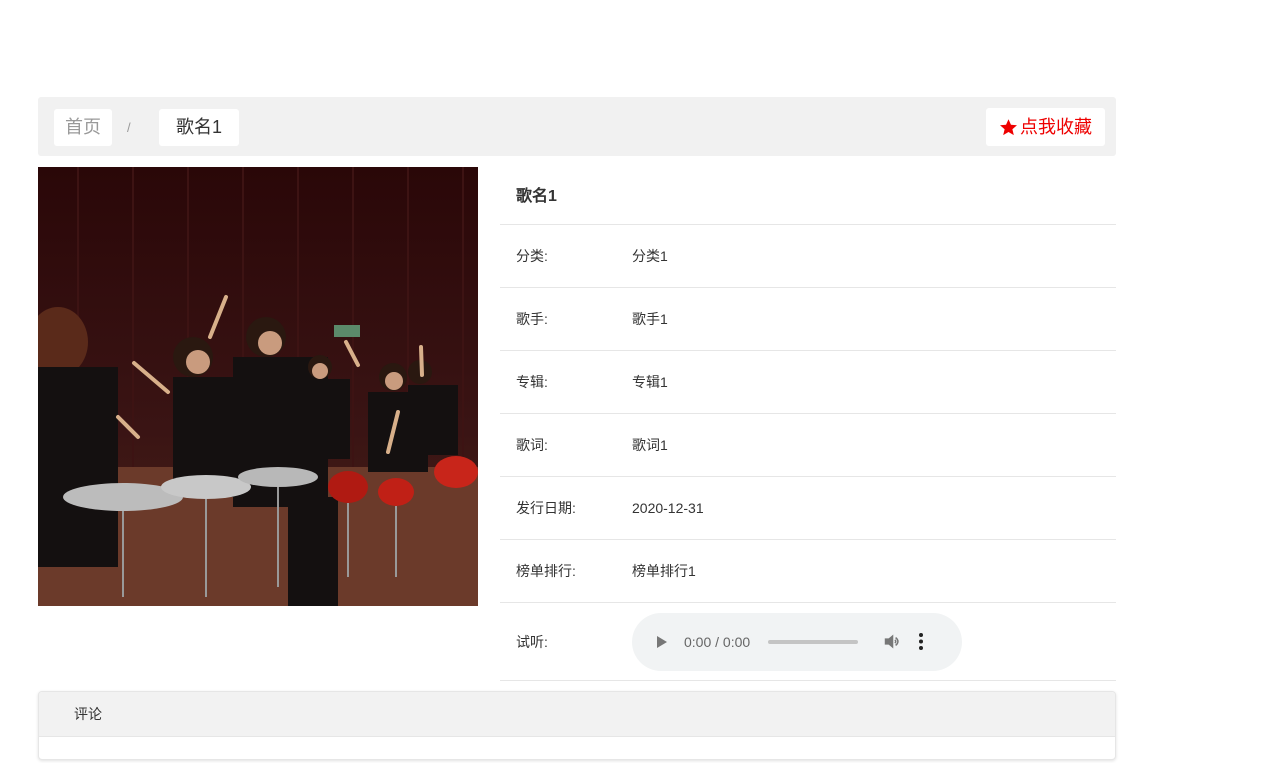  I want to click on breadcrumb-current: 歌名1, so click(199, 127).